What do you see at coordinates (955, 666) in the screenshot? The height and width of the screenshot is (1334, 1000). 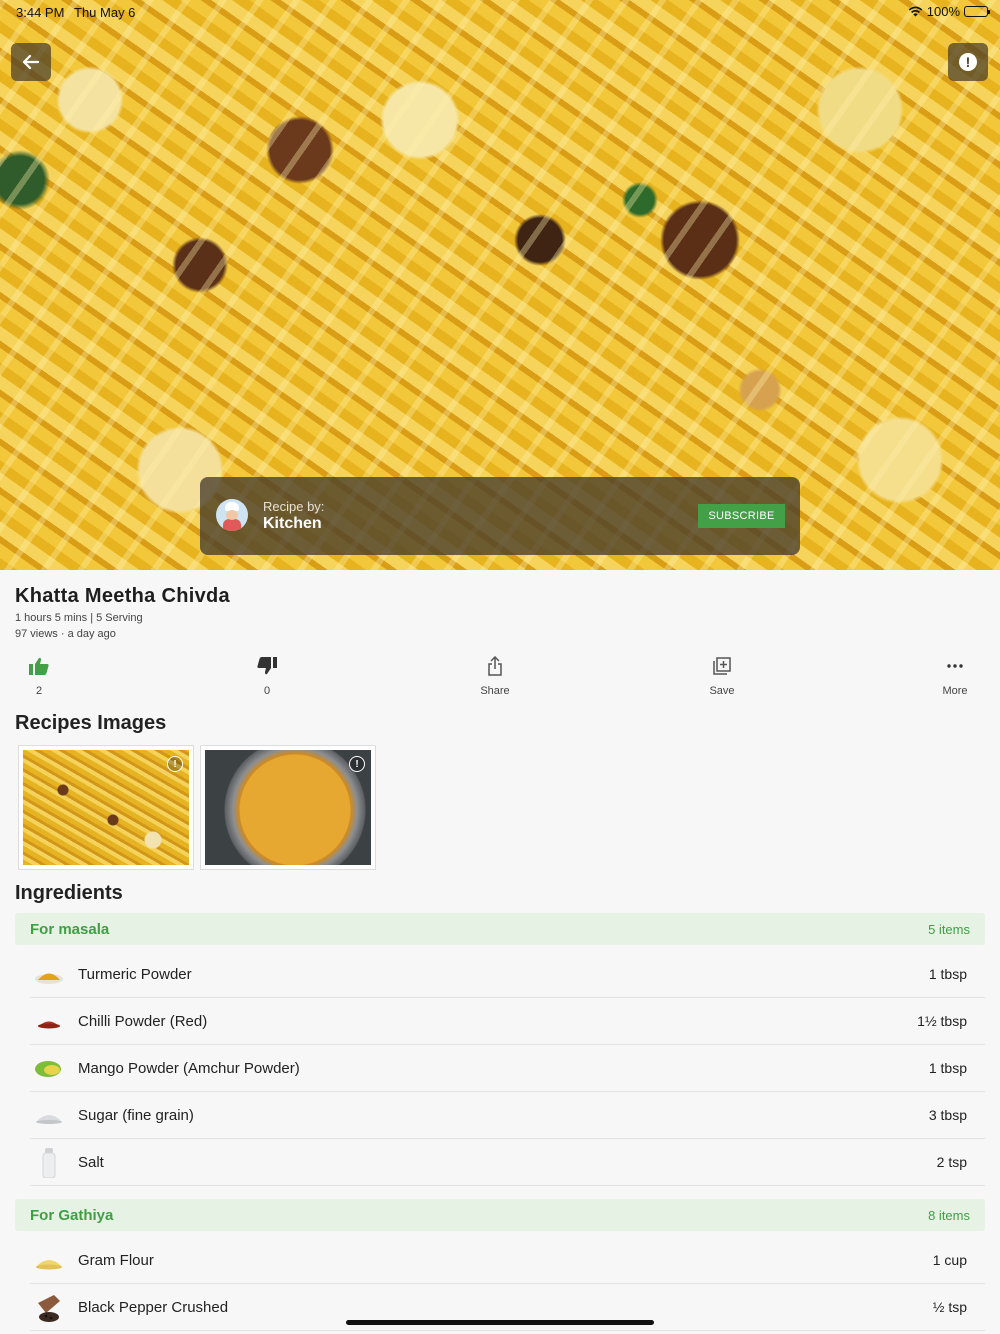 I see `more-dots-icon` at bounding box center [955, 666].